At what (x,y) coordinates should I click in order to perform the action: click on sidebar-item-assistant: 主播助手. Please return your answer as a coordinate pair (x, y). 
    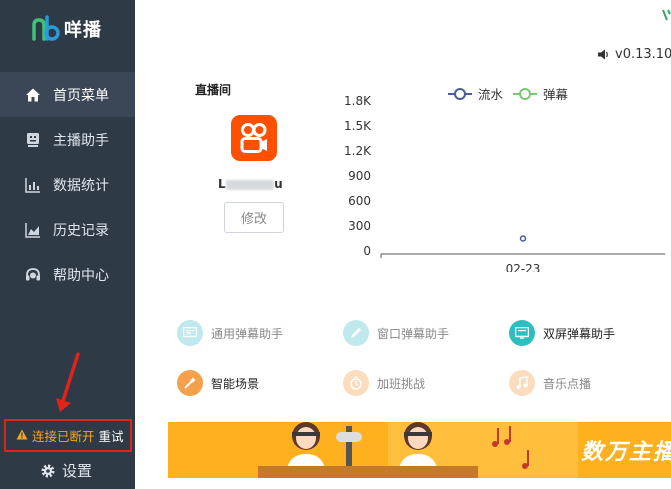
    Looking at the image, I should click on (67, 139).